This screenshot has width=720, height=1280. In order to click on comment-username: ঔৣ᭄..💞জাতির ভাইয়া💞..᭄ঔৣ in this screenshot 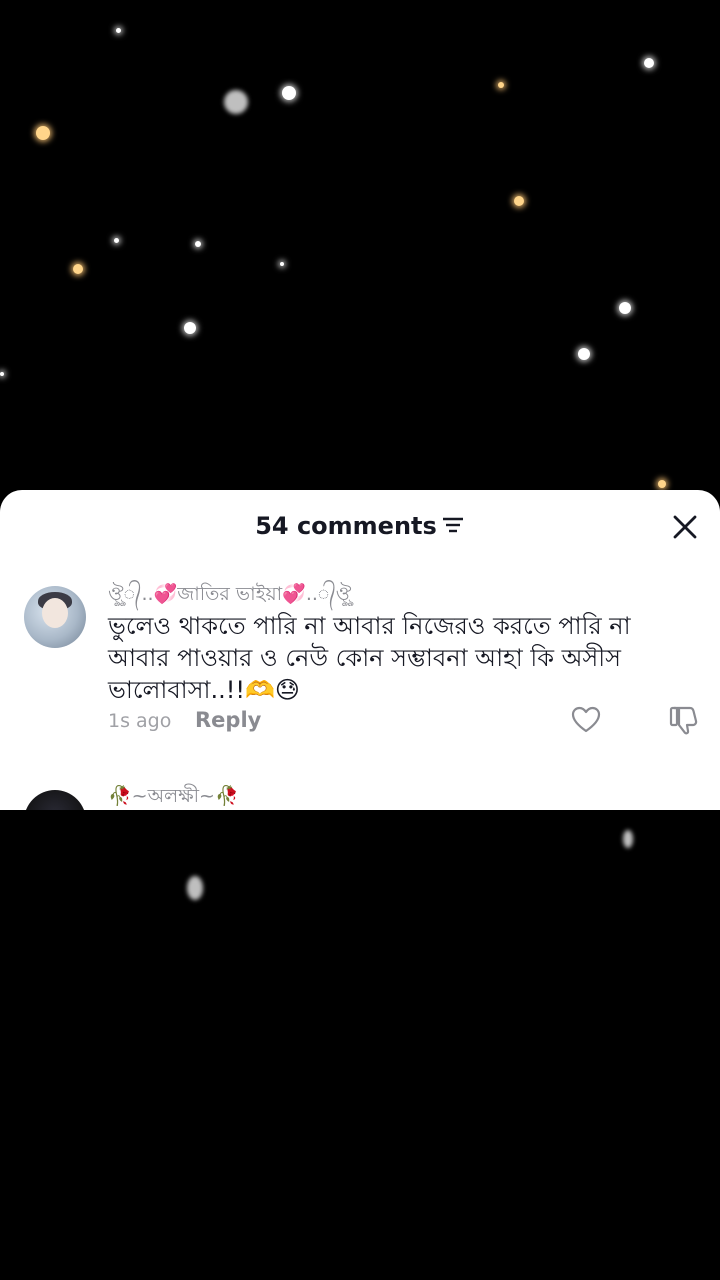, I will do `click(229, 597)`.